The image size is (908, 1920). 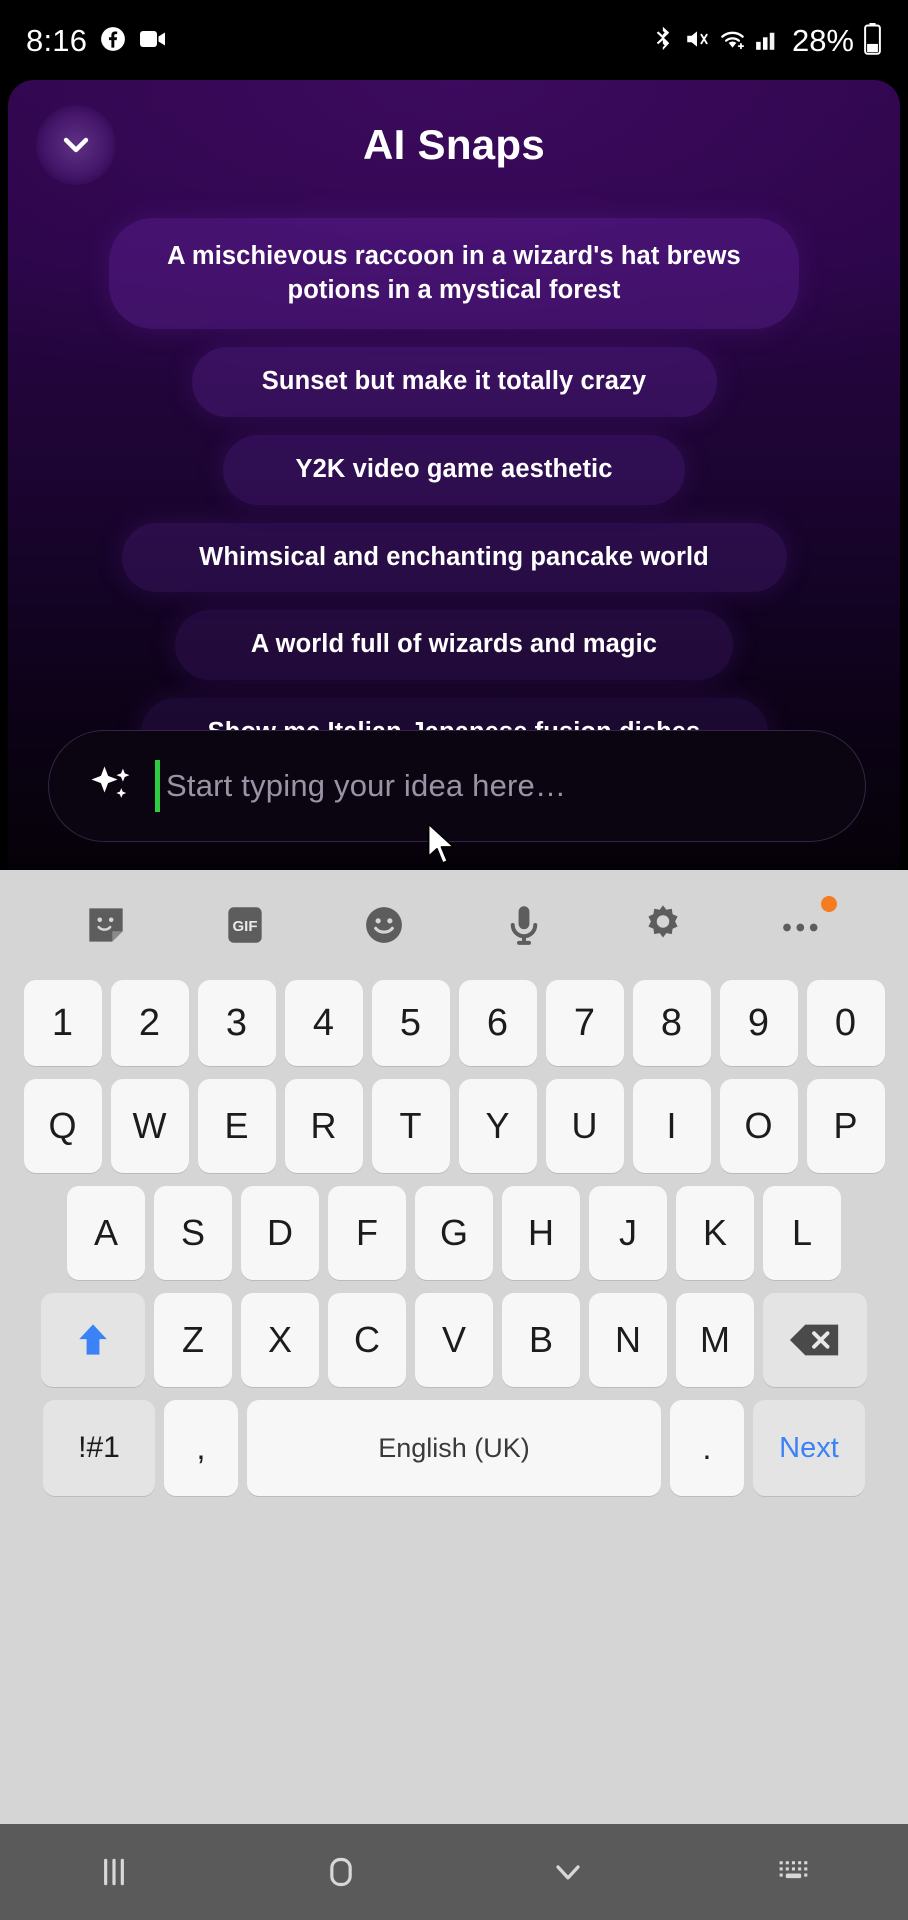 I want to click on suggestion-chip: A world full of wizards and magic, so click(x=454, y=645).